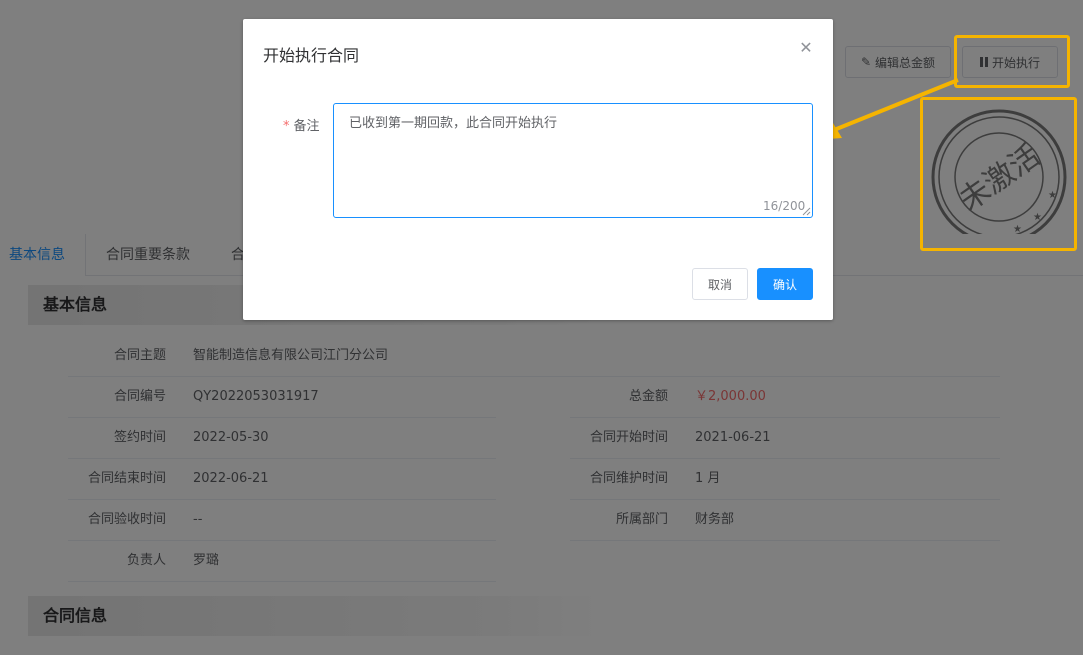 The image size is (1083, 655). What do you see at coordinates (573, 160) in the screenshot?
I see `remark-textarea: 已收到第一期回款，此合同开始执行` at bounding box center [573, 160].